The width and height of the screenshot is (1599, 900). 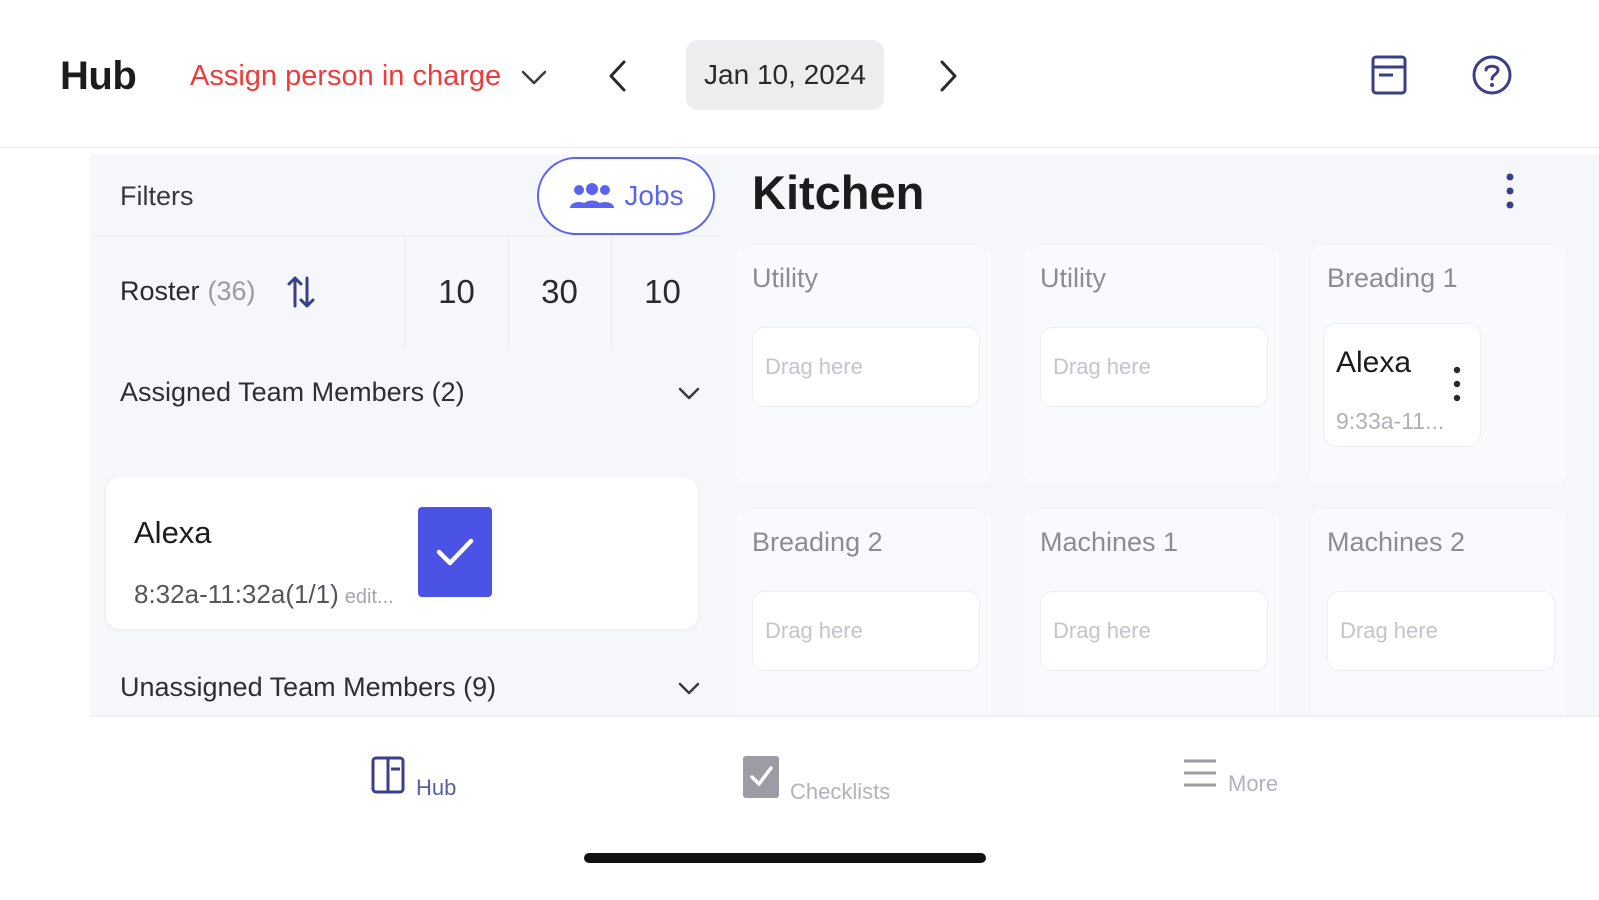 What do you see at coordinates (1457, 384) in the screenshot?
I see `assignee-options-icon` at bounding box center [1457, 384].